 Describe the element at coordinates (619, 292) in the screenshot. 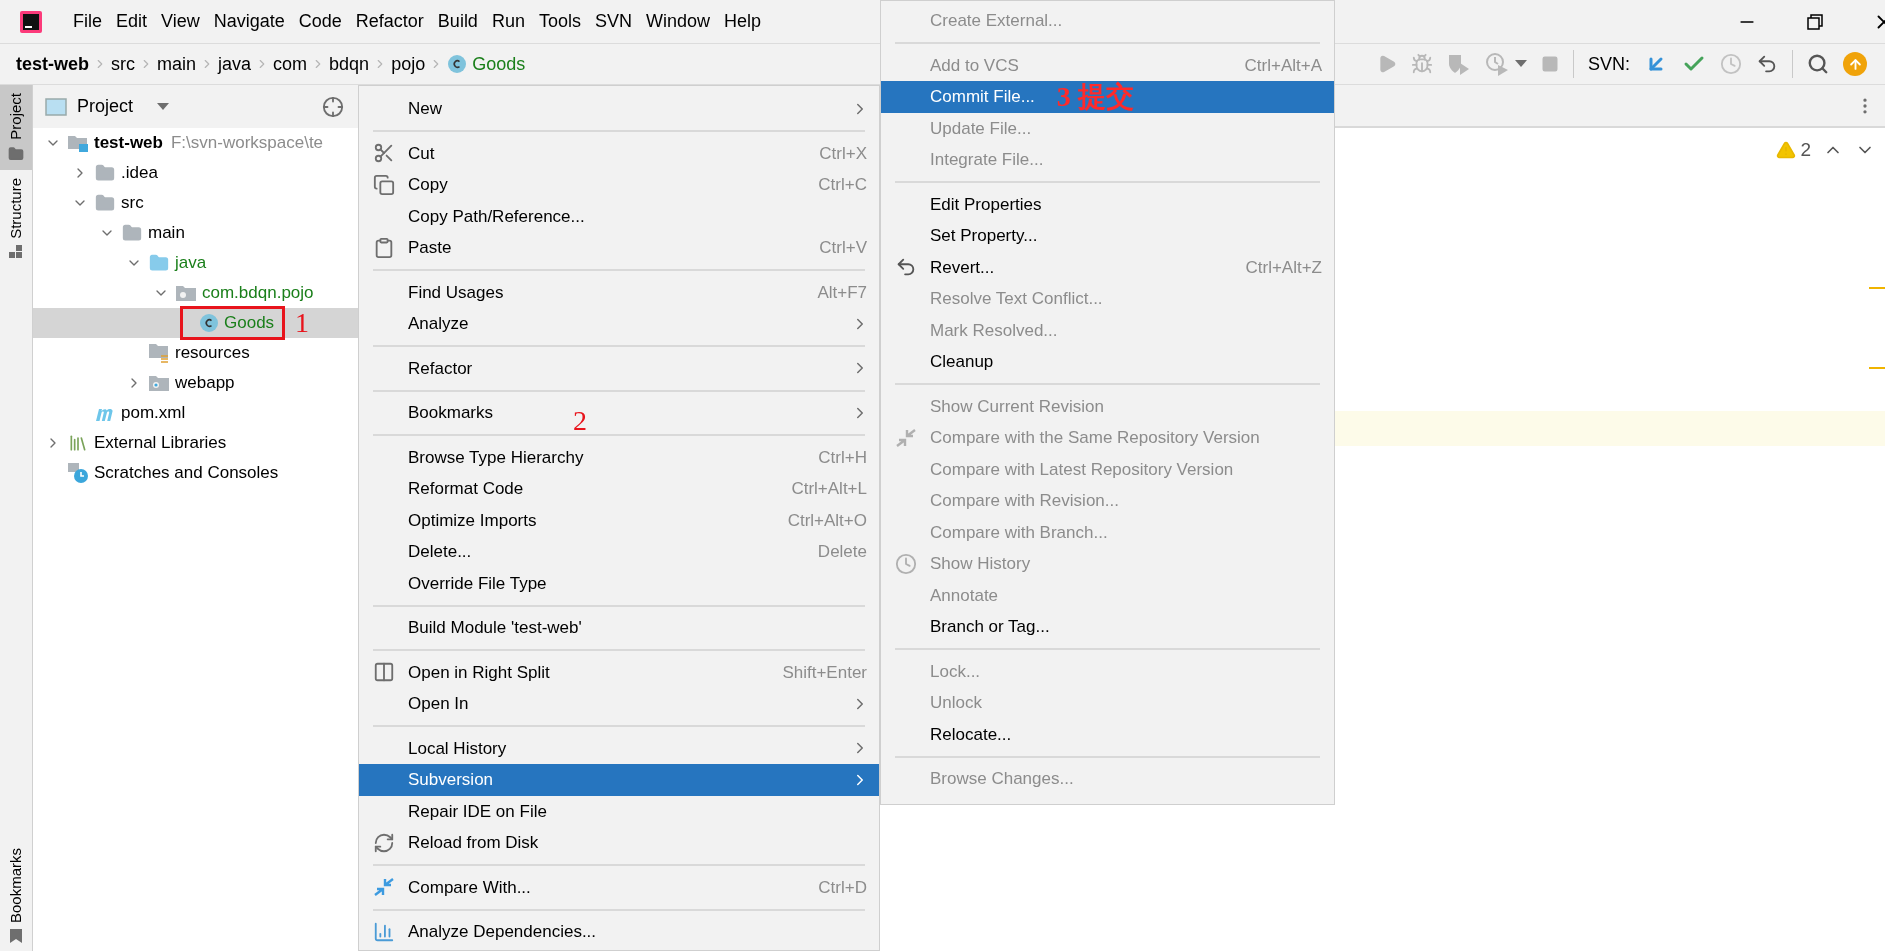

I see `menu-item: Find Usages Alt+F7` at that location.